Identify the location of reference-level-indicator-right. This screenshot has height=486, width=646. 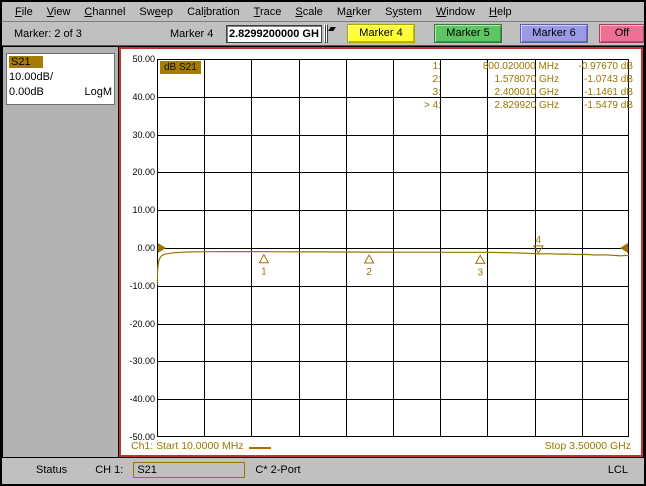
(624, 248).